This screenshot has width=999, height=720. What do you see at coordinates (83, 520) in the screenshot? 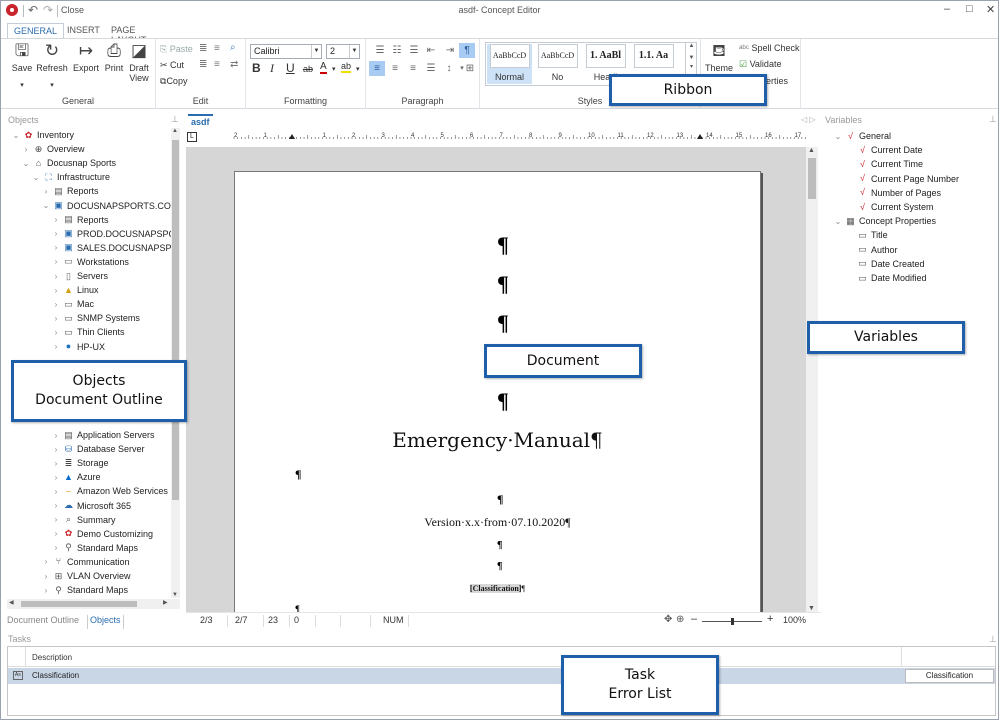
I see `tree-item: › ⌕ Summary` at bounding box center [83, 520].